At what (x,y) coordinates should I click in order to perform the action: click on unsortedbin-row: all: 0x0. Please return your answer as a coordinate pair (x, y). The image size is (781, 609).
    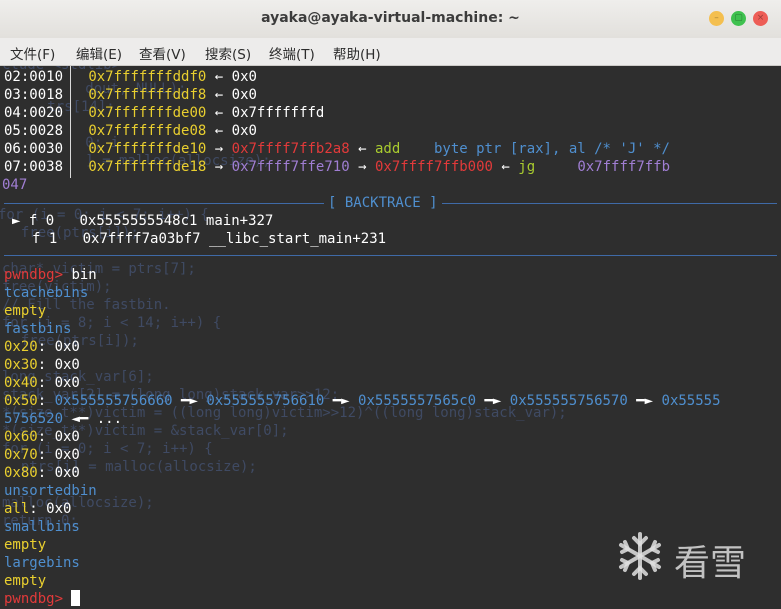
    Looking at the image, I should click on (38, 509).